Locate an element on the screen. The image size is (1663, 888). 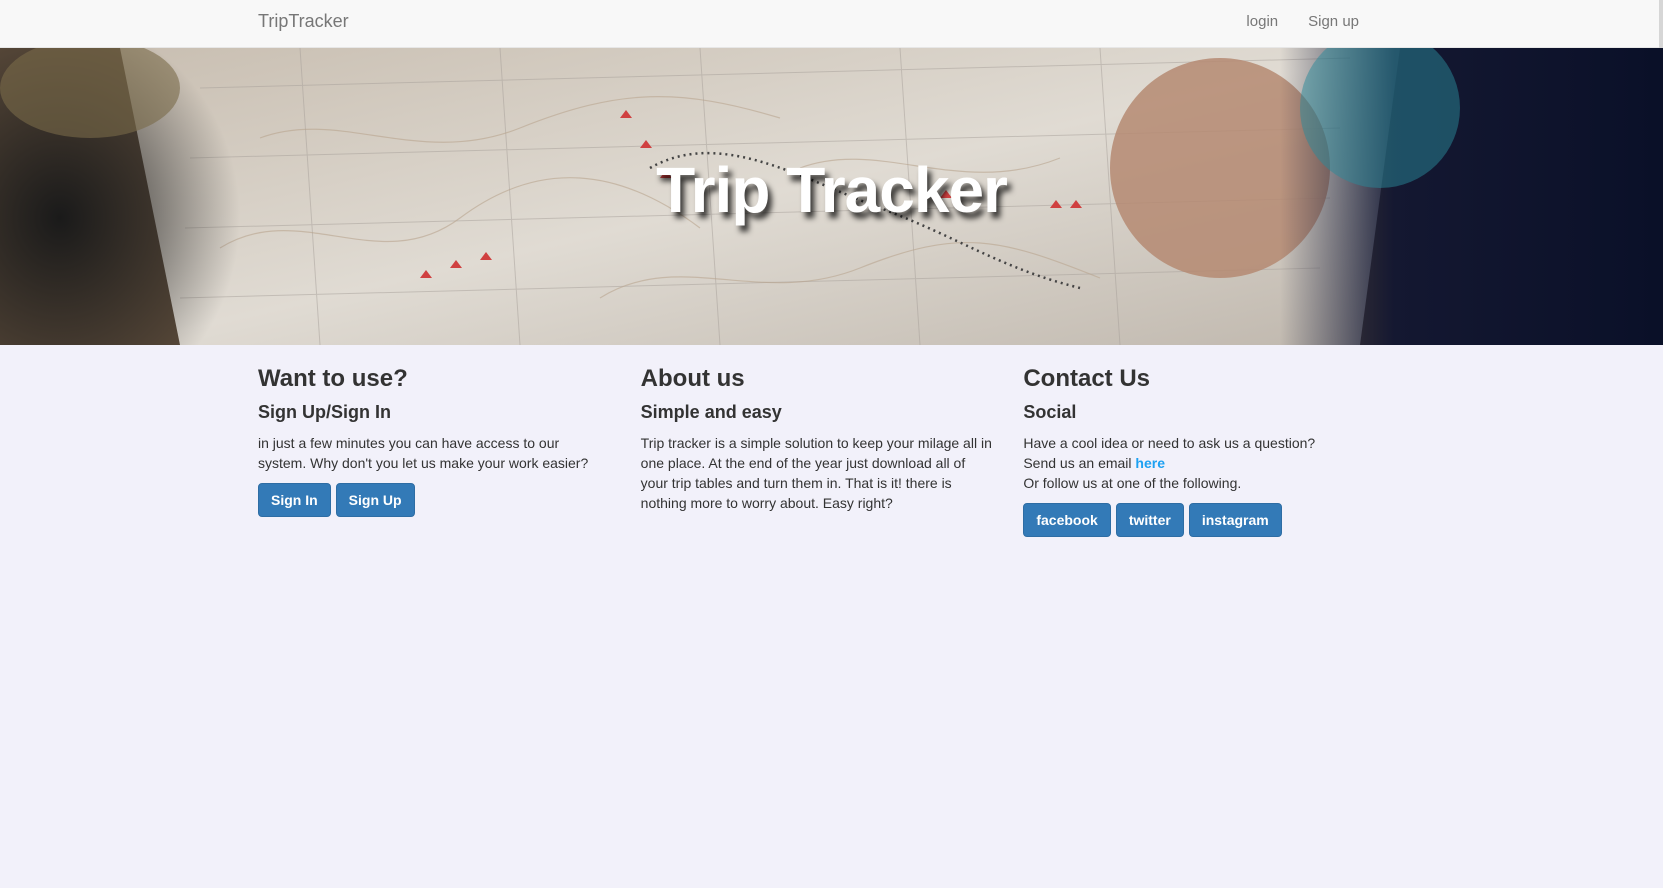
instagram-button: instagram is located at coordinates (1235, 520).